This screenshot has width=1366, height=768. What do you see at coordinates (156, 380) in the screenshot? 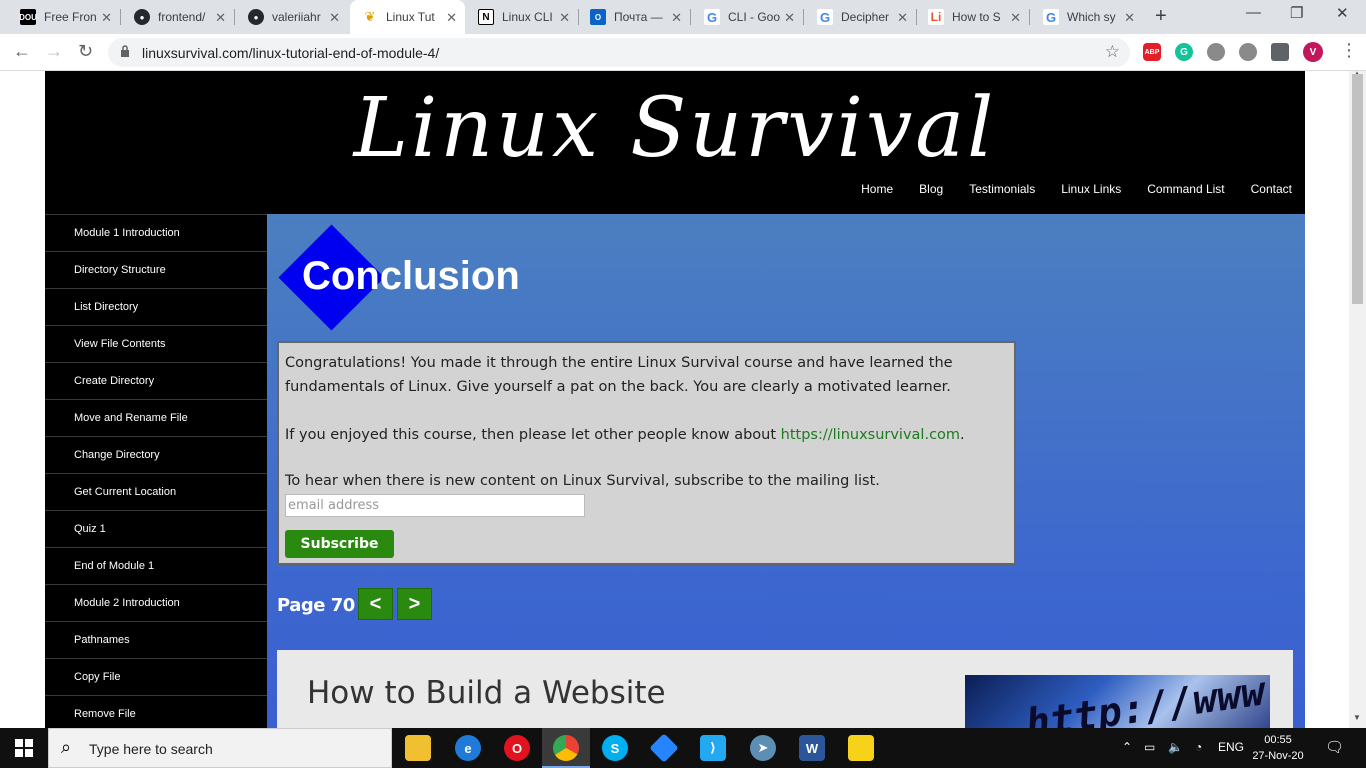
I see `sidebar-item-create-directory: Create Directory` at bounding box center [156, 380].